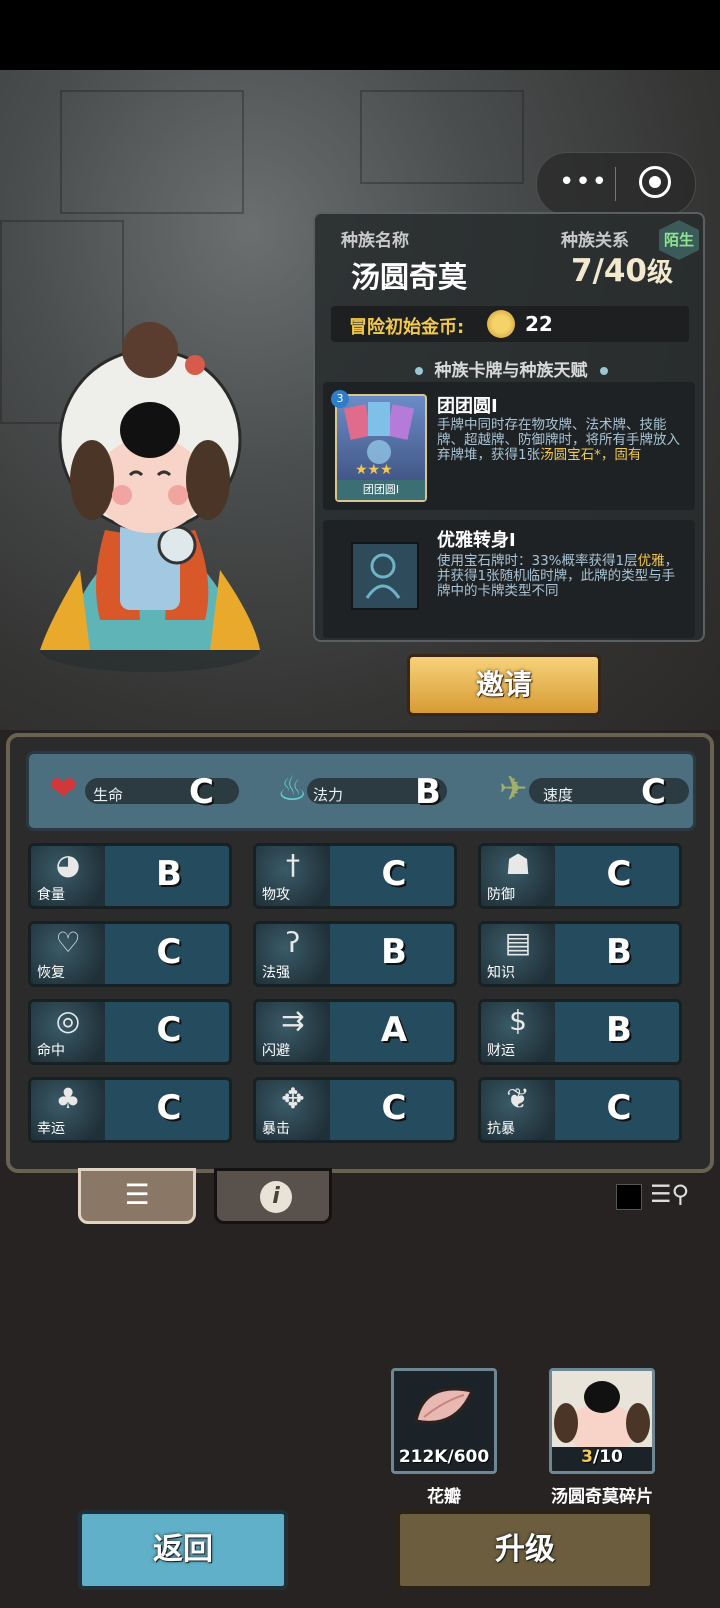  What do you see at coordinates (276, 1197) in the screenshot?
I see `info-icon: i` at bounding box center [276, 1197].